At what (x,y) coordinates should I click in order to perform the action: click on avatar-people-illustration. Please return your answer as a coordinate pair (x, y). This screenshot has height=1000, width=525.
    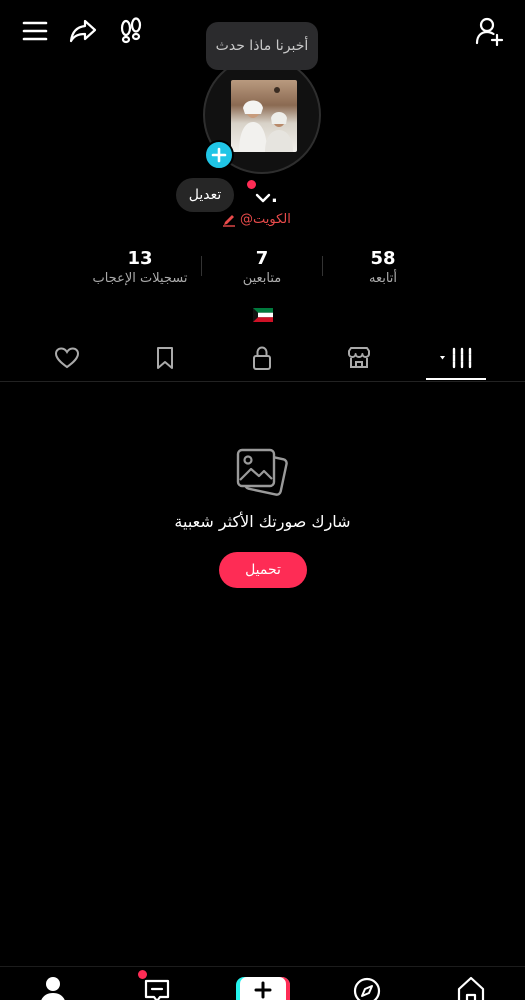
    Looking at the image, I should click on (266, 119).